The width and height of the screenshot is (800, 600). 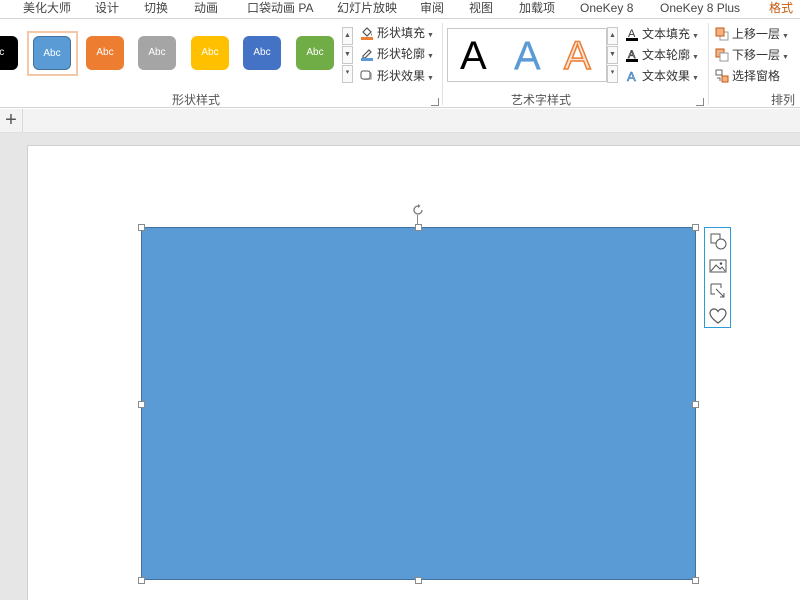 I want to click on wordart-blue-gradient: A, so click(x=527, y=56).